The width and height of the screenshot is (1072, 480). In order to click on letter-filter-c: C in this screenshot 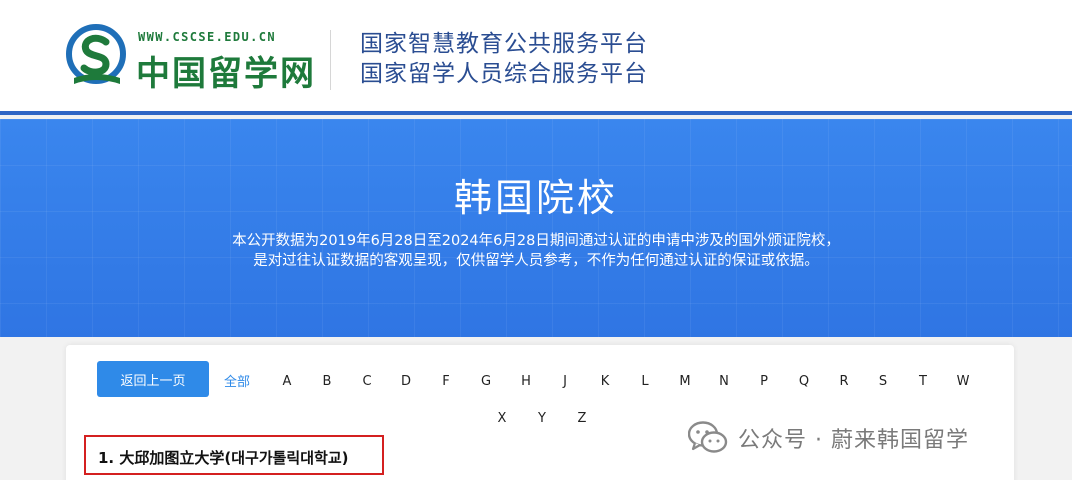, I will do `click(367, 381)`.